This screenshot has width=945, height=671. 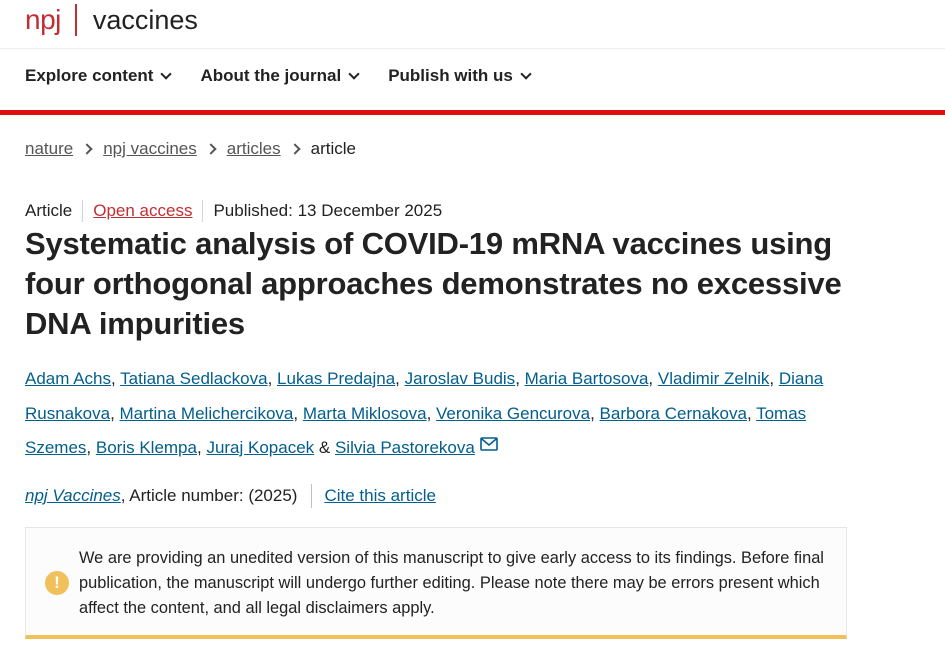 I want to click on author-link: Maria Bartosova, so click(x=587, y=378).